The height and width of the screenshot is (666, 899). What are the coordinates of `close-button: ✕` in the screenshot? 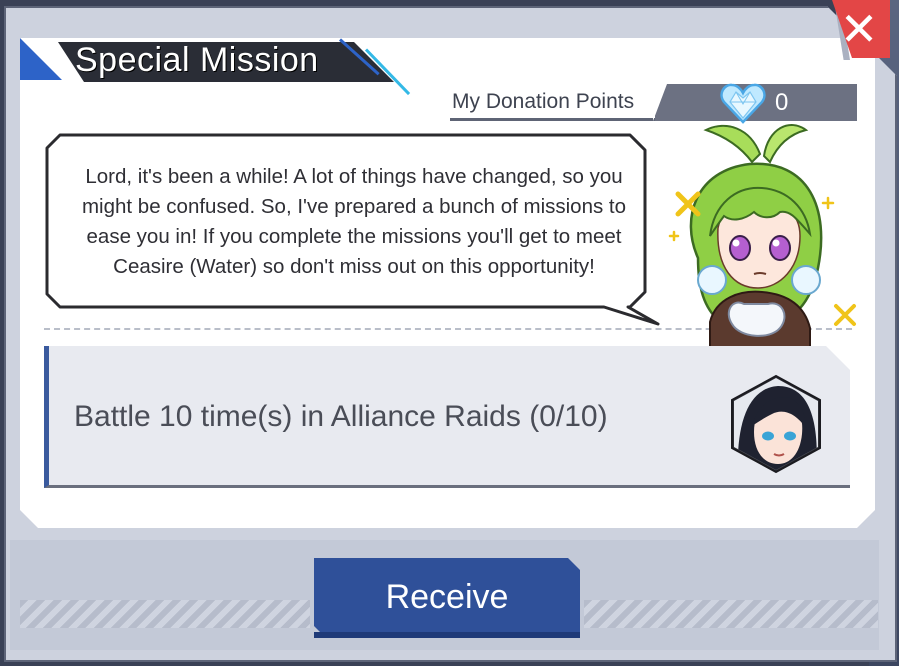 It's located at (855, 31).